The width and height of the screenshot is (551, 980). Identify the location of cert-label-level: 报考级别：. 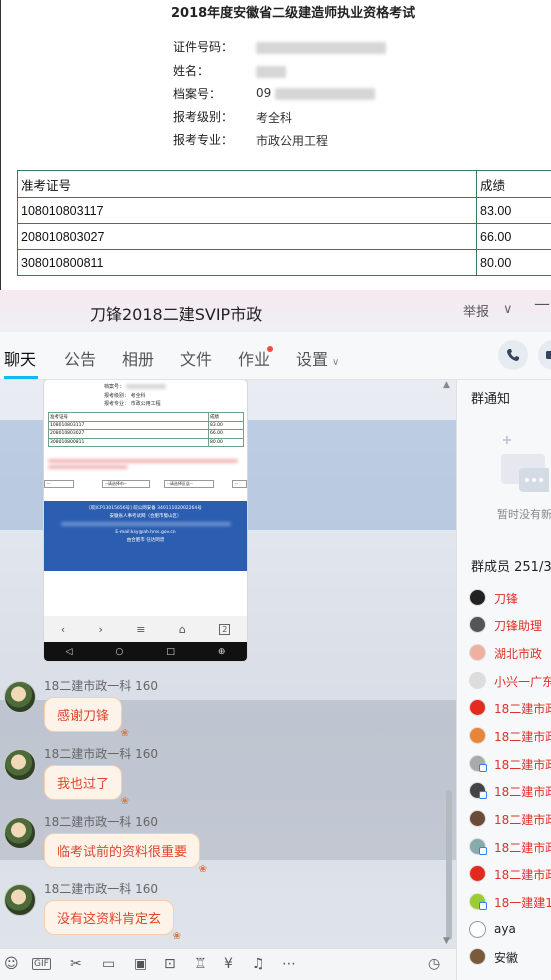
(203, 117).